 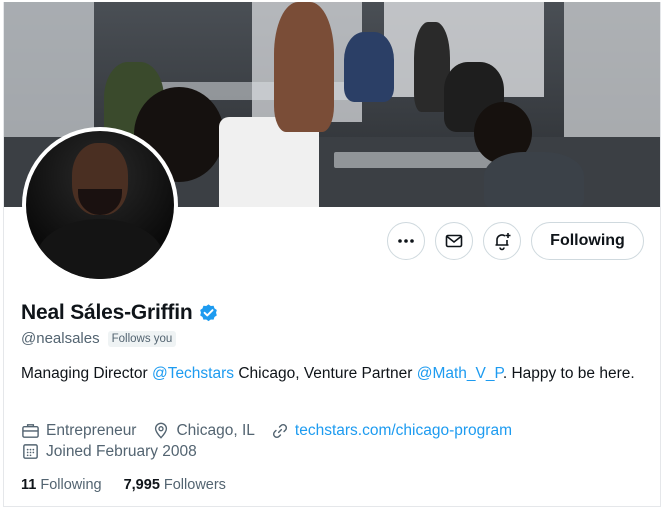 I want to click on profile-name: Neal Sáles-Griffin, so click(x=107, y=312).